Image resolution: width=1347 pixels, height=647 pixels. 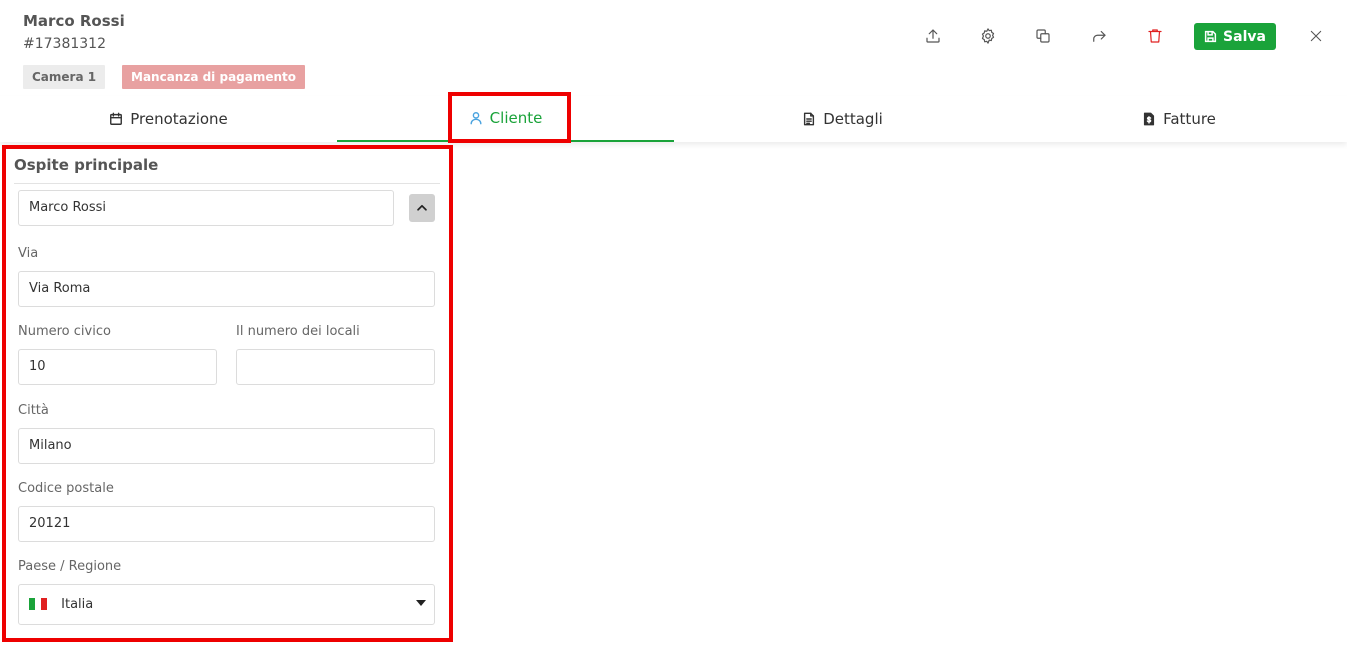 What do you see at coordinates (64, 331) in the screenshot?
I see `house-number-label: Numero civico` at bounding box center [64, 331].